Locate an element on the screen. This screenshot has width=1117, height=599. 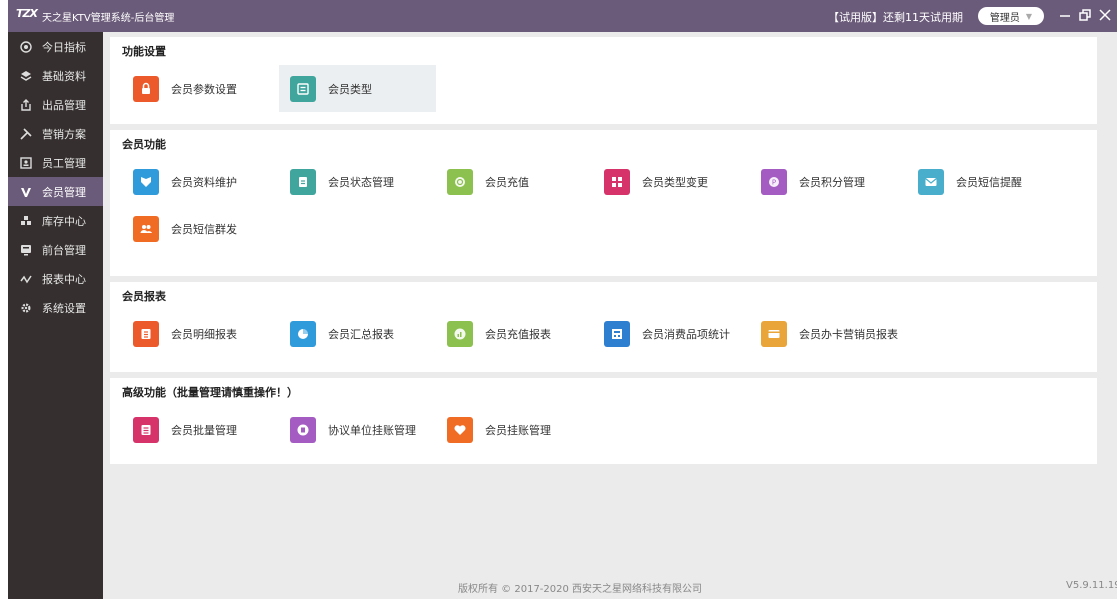
pie-chart-icon is located at coordinates (303, 333).